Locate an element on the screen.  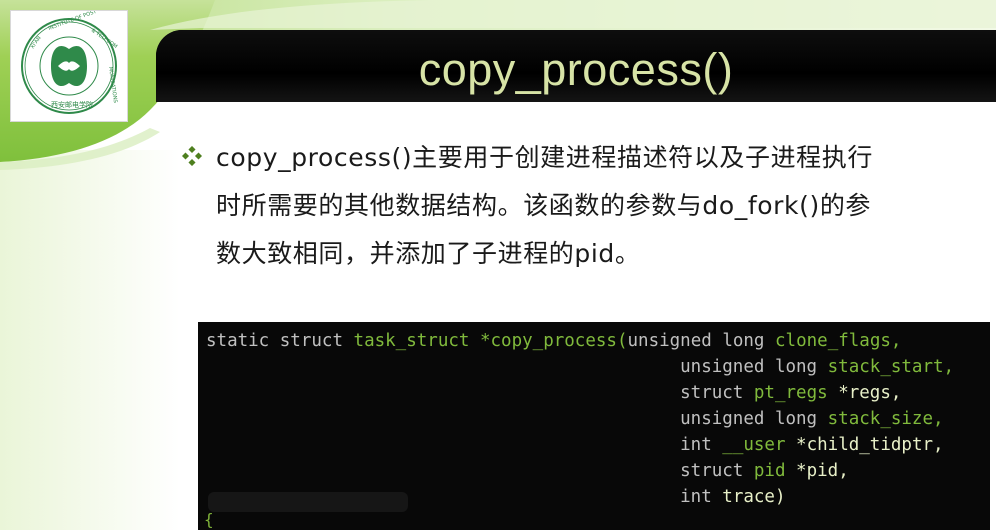
code-line: struct pid *pid, is located at coordinates (527, 471).